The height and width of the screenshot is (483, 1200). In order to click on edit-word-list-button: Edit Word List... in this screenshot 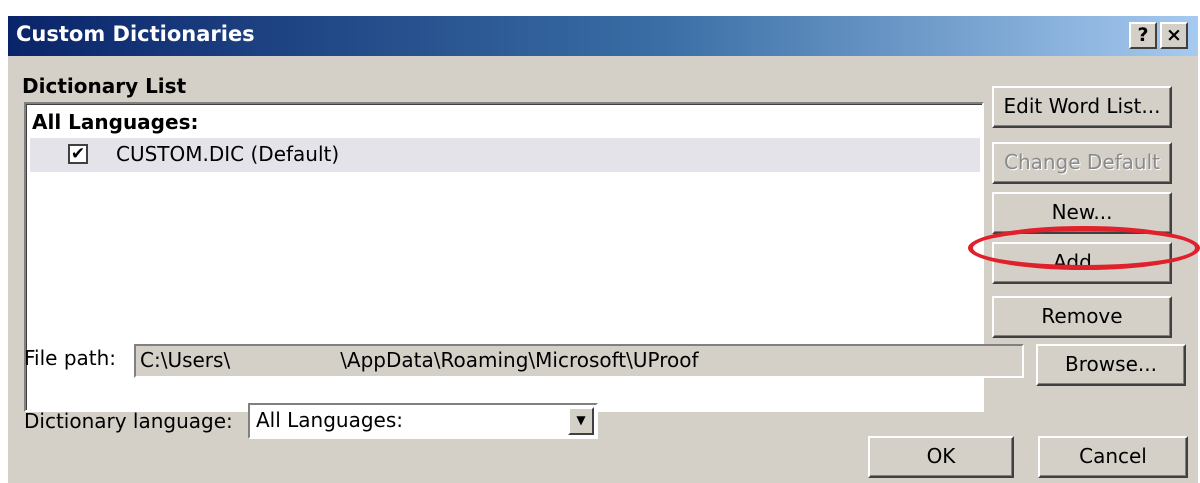, I will do `click(1082, 107)`.